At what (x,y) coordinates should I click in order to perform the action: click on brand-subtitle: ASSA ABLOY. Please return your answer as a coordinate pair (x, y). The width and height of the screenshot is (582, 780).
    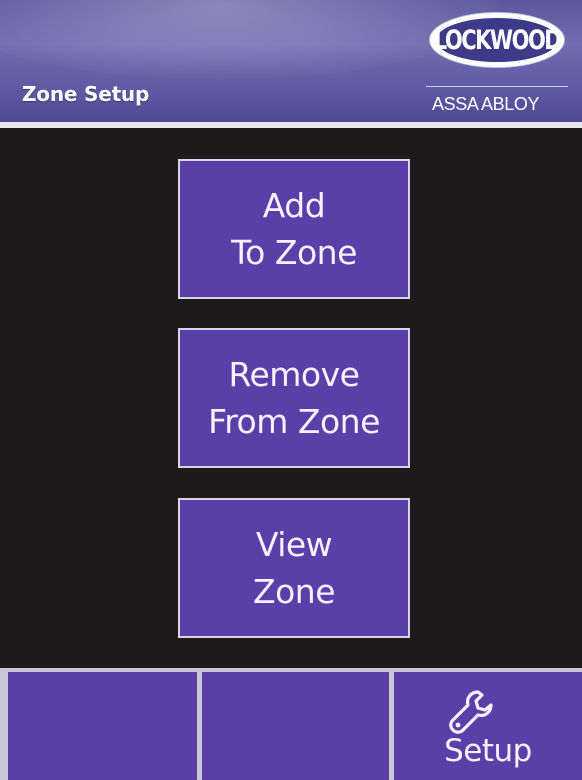
    Looking at the image, I should click on (486, 104).